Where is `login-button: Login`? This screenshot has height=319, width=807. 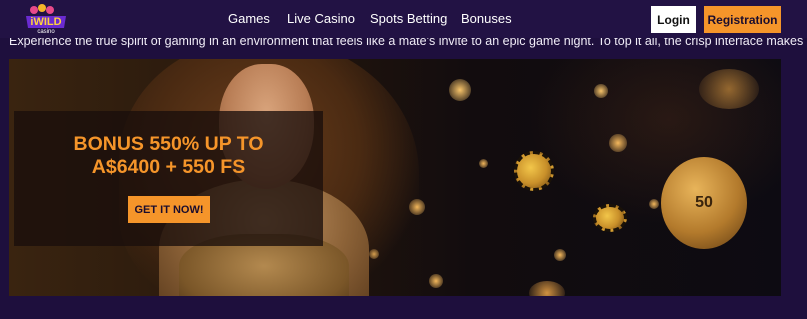 login-button: Login is located at coordinates (673, 19).